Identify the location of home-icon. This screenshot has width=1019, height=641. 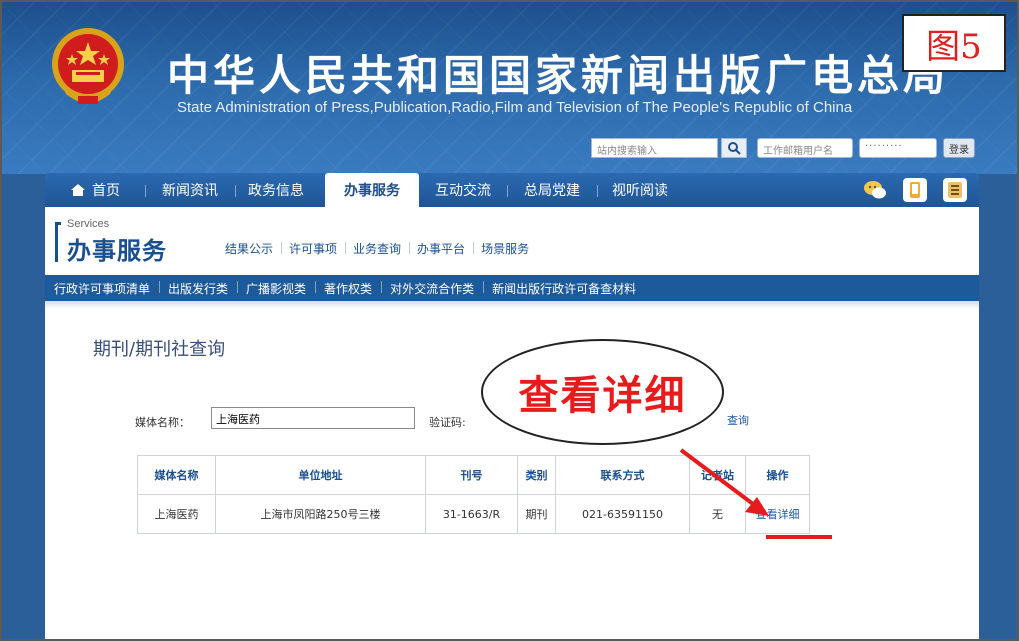
(78, 190).